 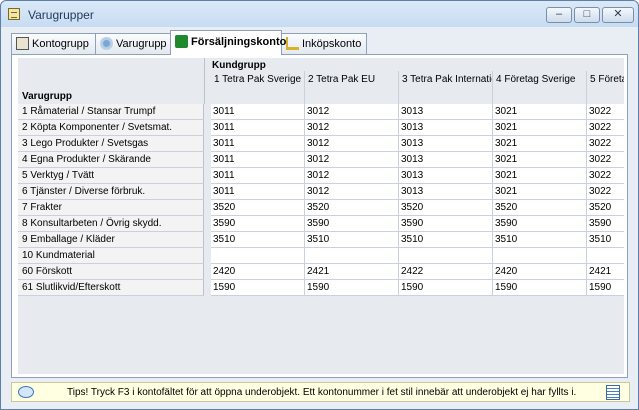 I want to click on row-header: 60 Förskott, so click(x=111, y=272).